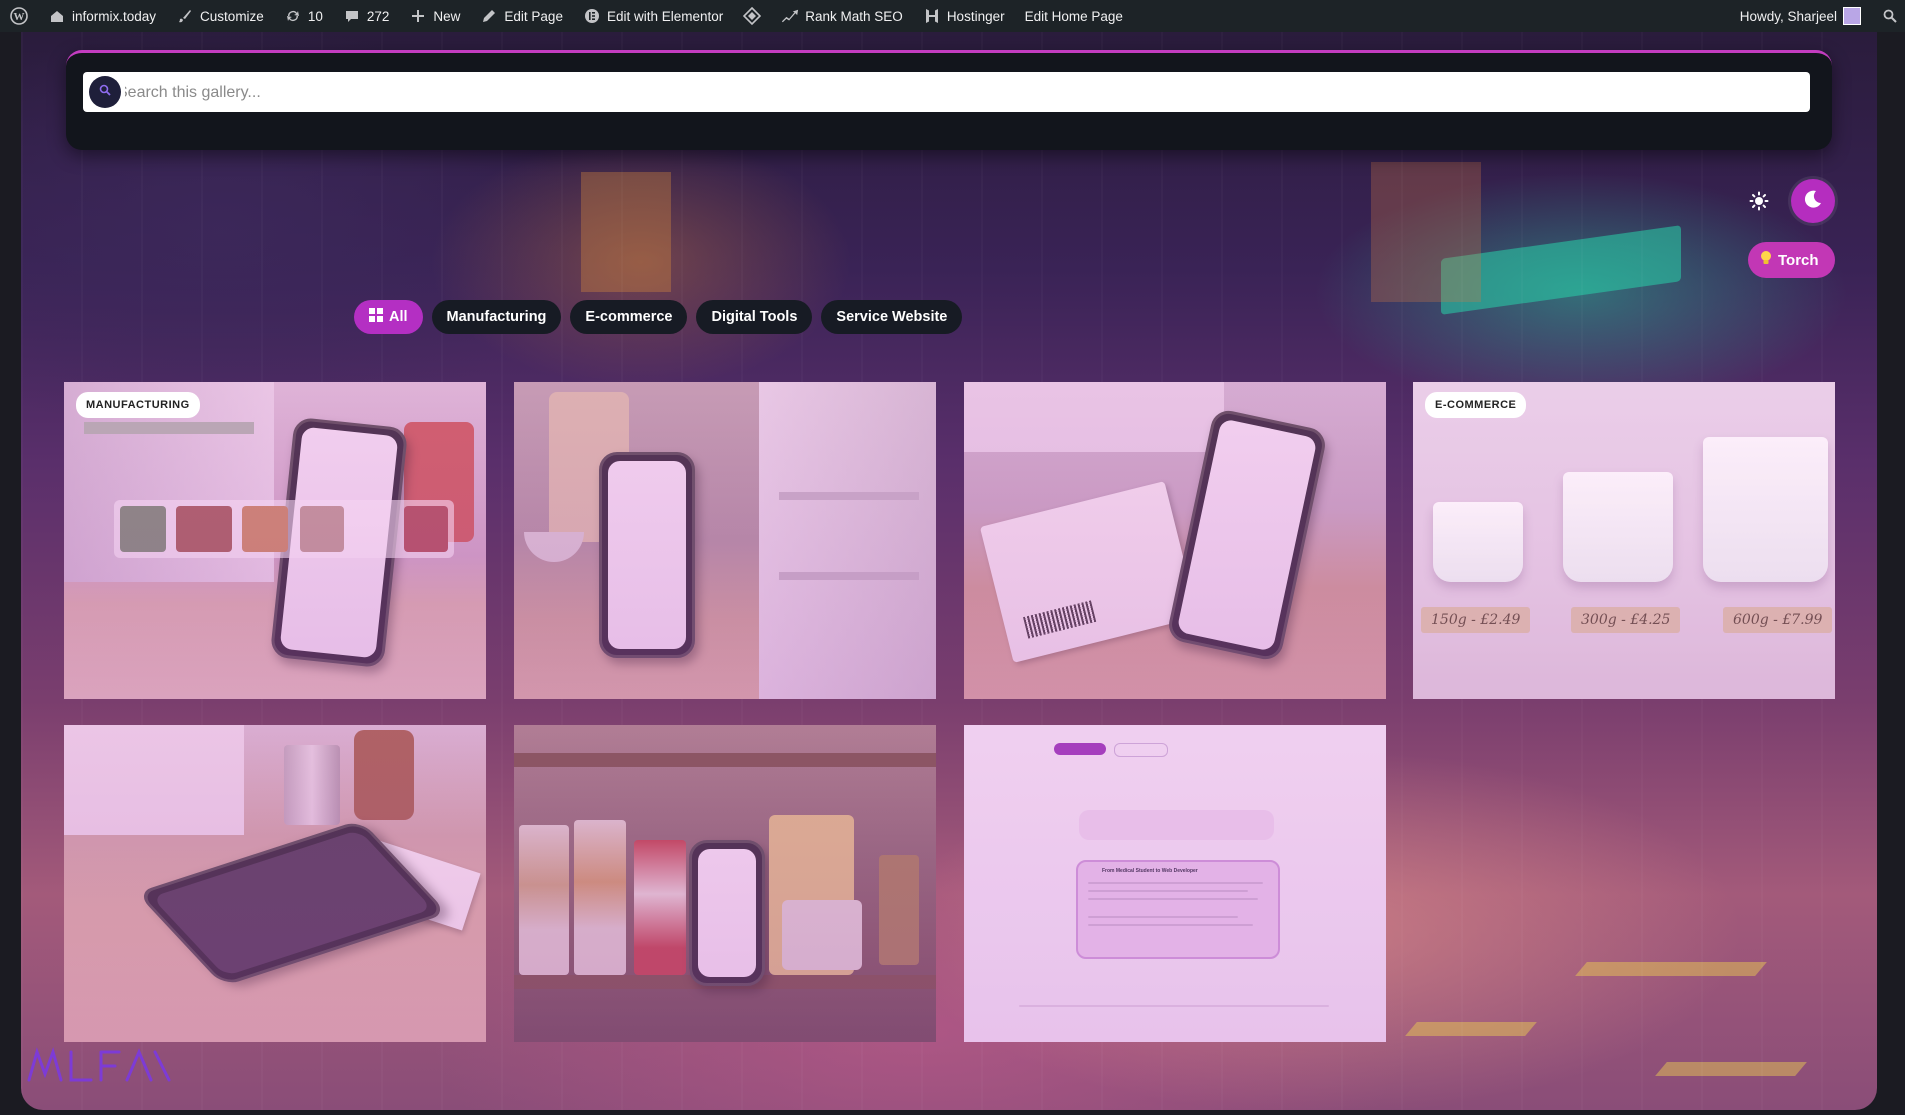 Image resolution: width=1905 pixels, height=1115 pixels. Describe the element at coordinates (790, 16) in the screenshot. I see `rank-math-icon` at that location.